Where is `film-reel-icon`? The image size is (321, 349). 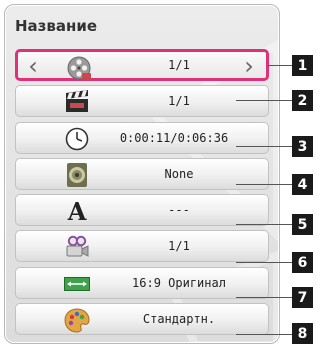 film-reel-icon is located at coordinates (79, 68).